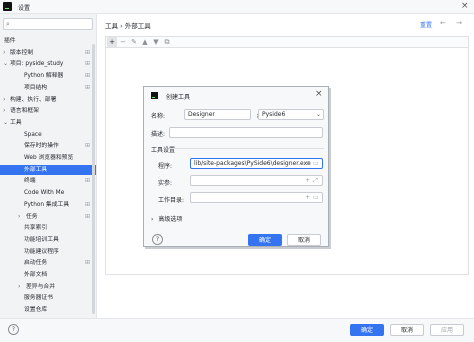 Image resolution: width=474 pixels, height=342 pixels. What do you see at coordinates (156, 42) in the screenshot?
I see `move-down-icon: ▼` at bounding box center [156, 42].